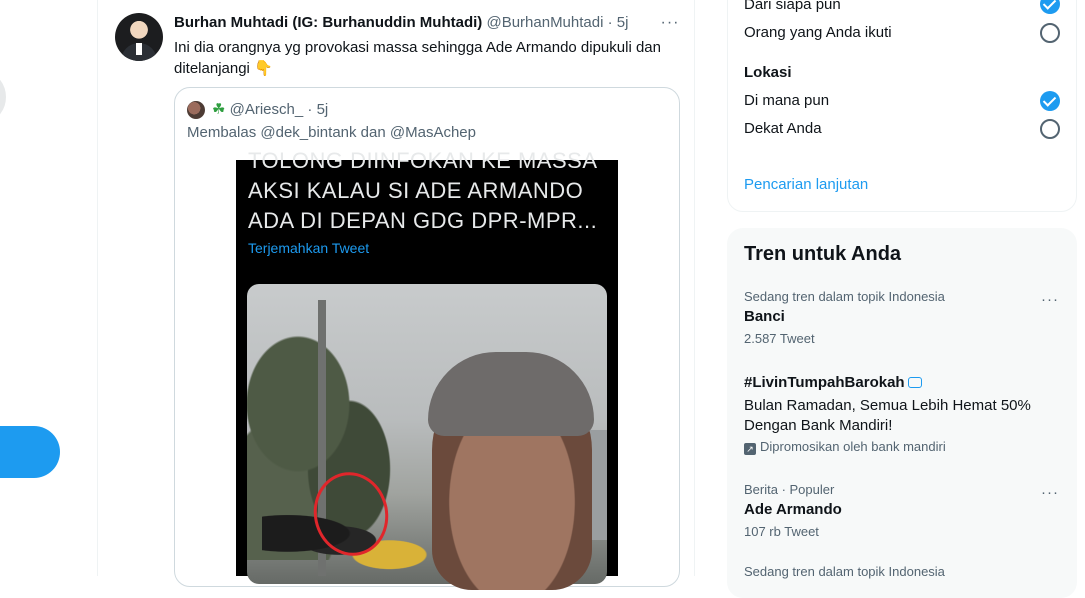  Describe the element at coordinates (263, 68) in the screenshot. I see `pointing-down-emoji: 👇` at that location.